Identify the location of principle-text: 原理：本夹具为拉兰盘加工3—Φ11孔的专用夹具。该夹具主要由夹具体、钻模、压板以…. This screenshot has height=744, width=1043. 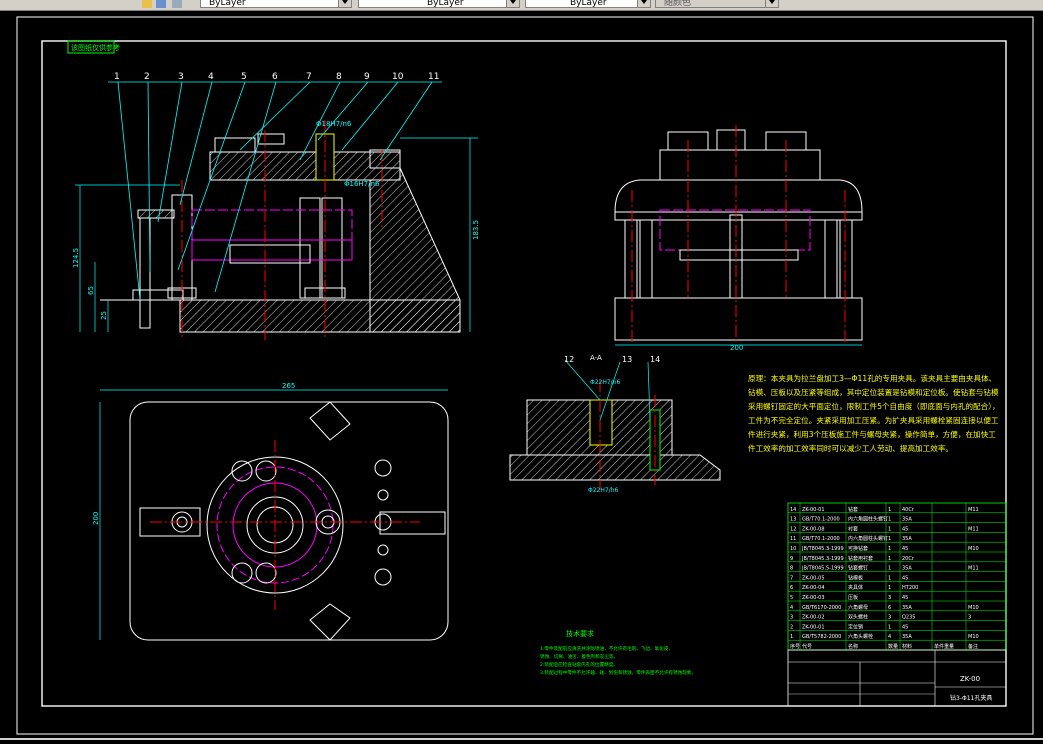
(874, 413).